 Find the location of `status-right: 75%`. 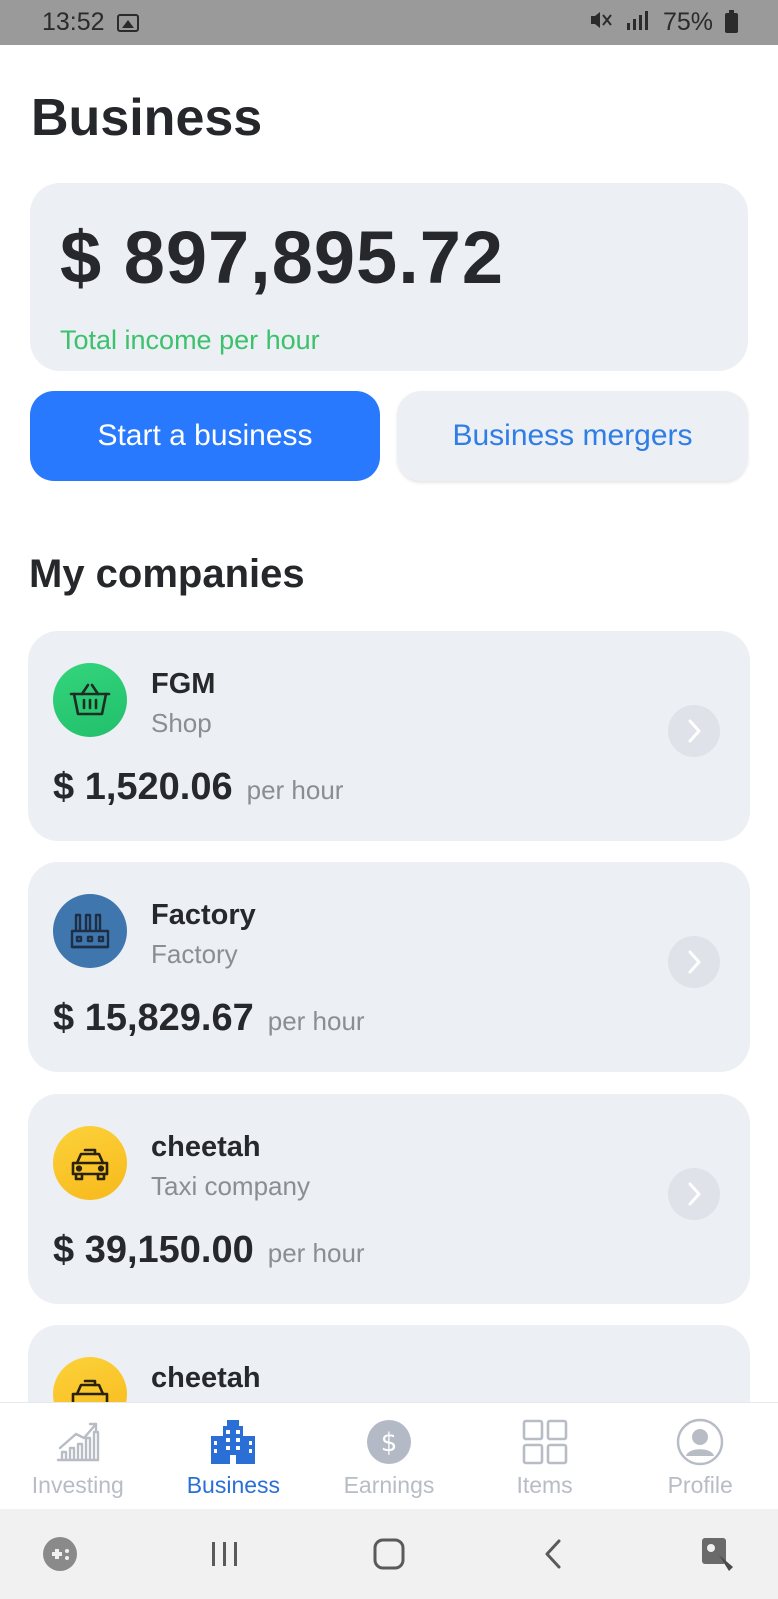

status-right: 75% is located at coordinates (663, 22).